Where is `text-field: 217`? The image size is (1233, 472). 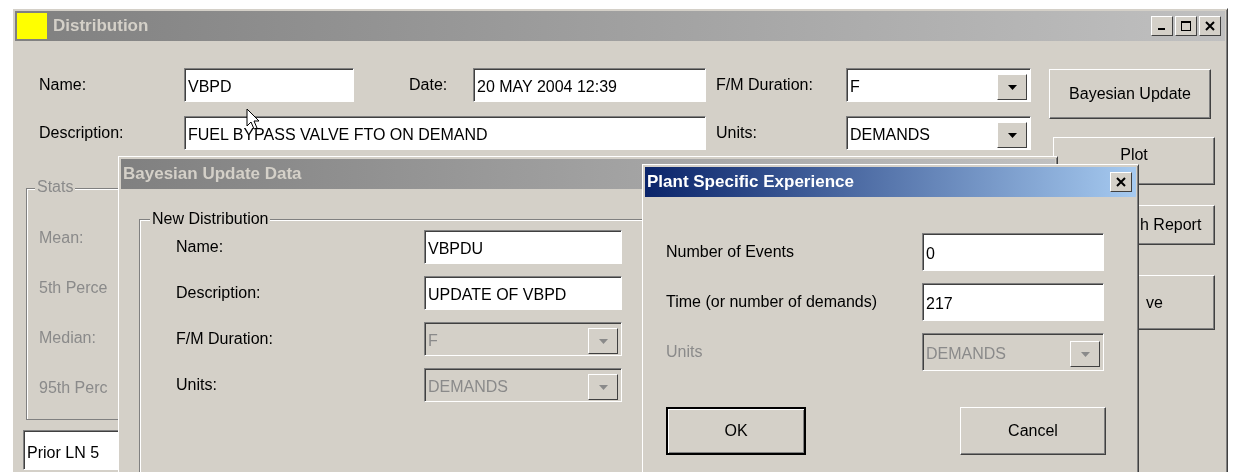
text-field: 217 is located at coordinates (1013, 302).